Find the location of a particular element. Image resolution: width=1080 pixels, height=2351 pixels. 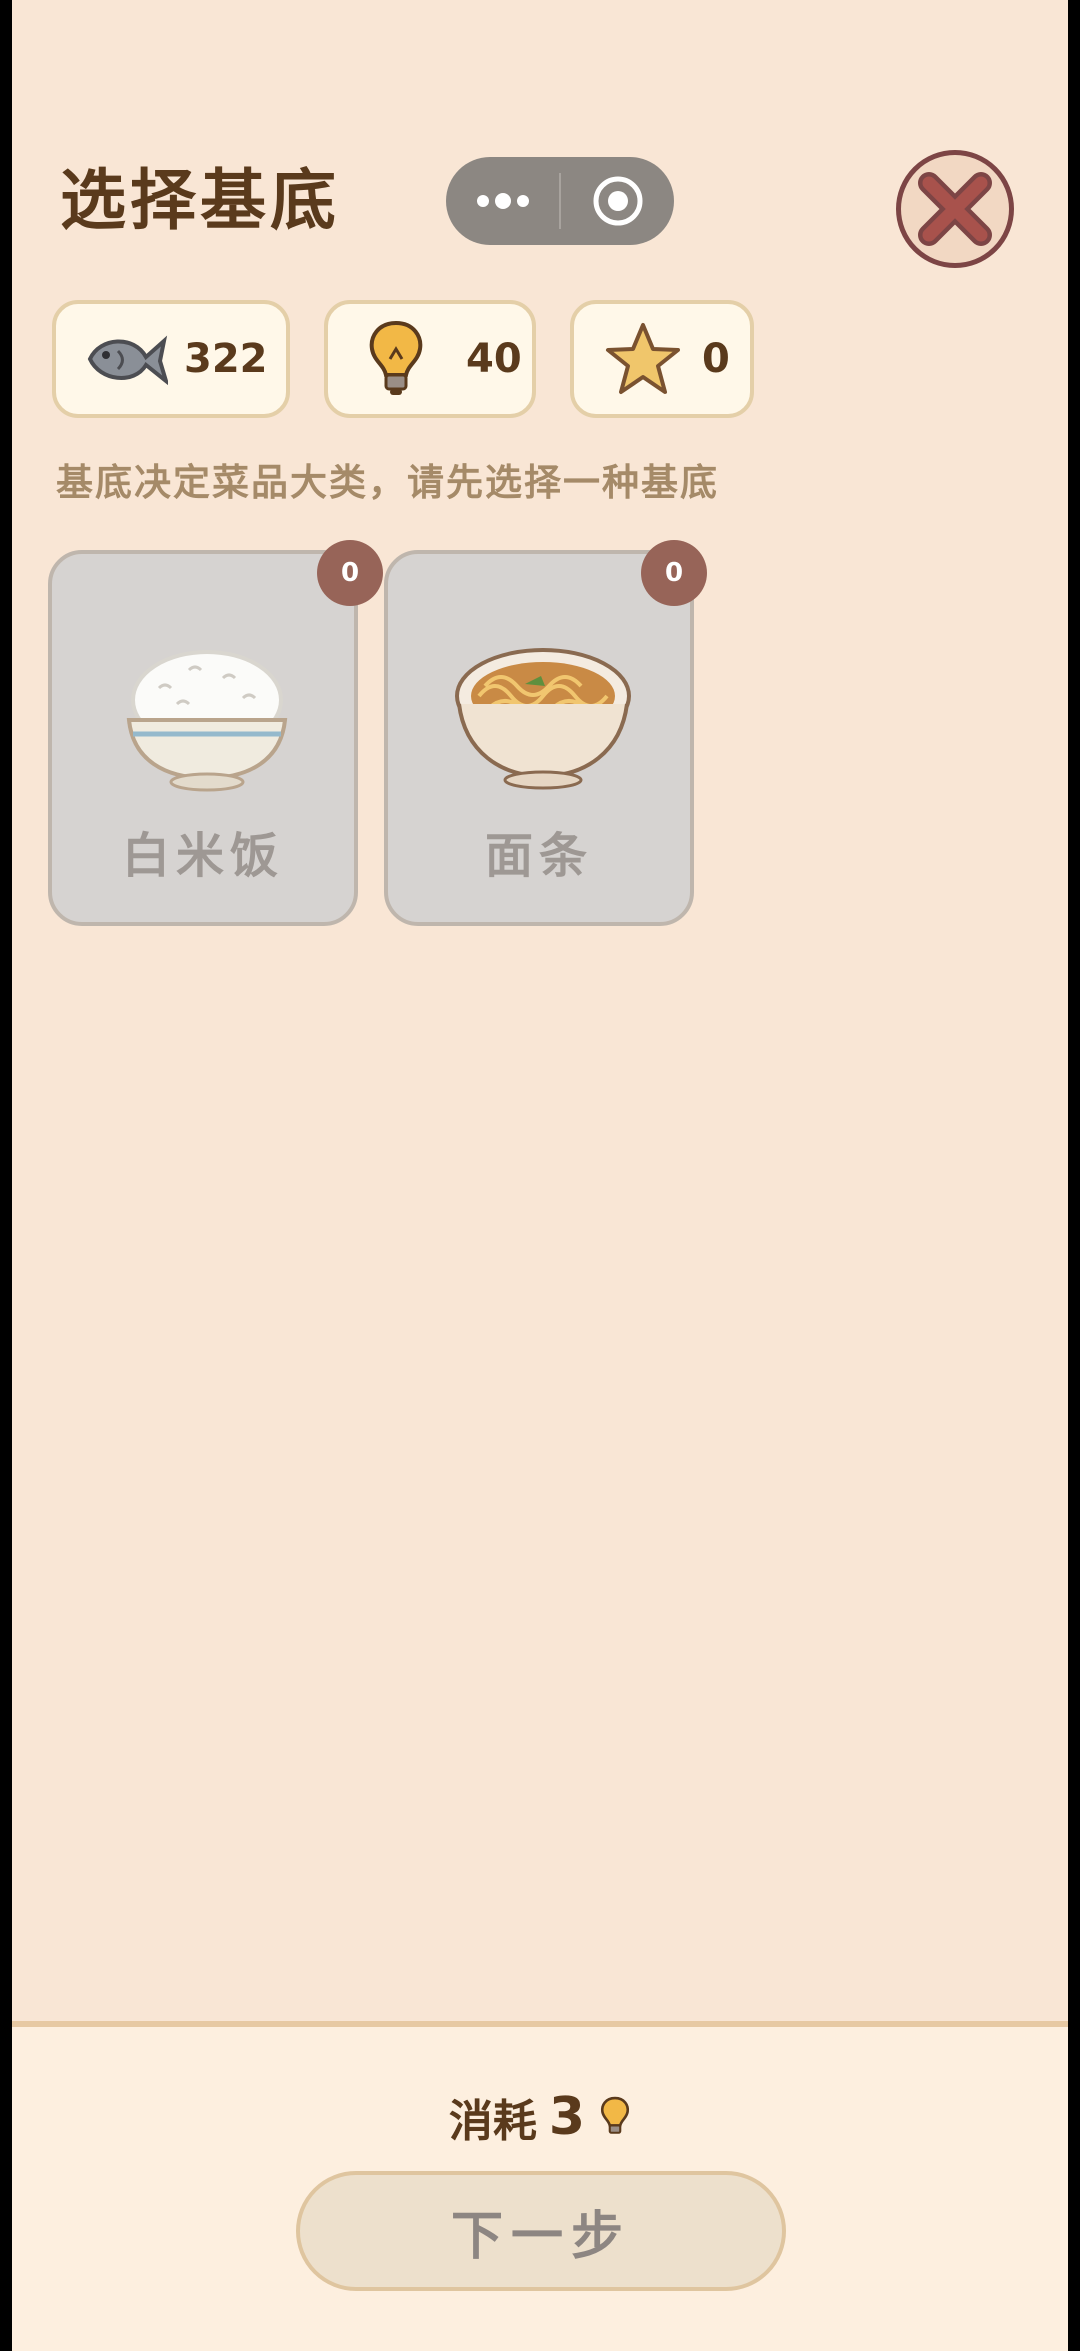

lightbulb-count: 40 is located at coordinates (494, 359).